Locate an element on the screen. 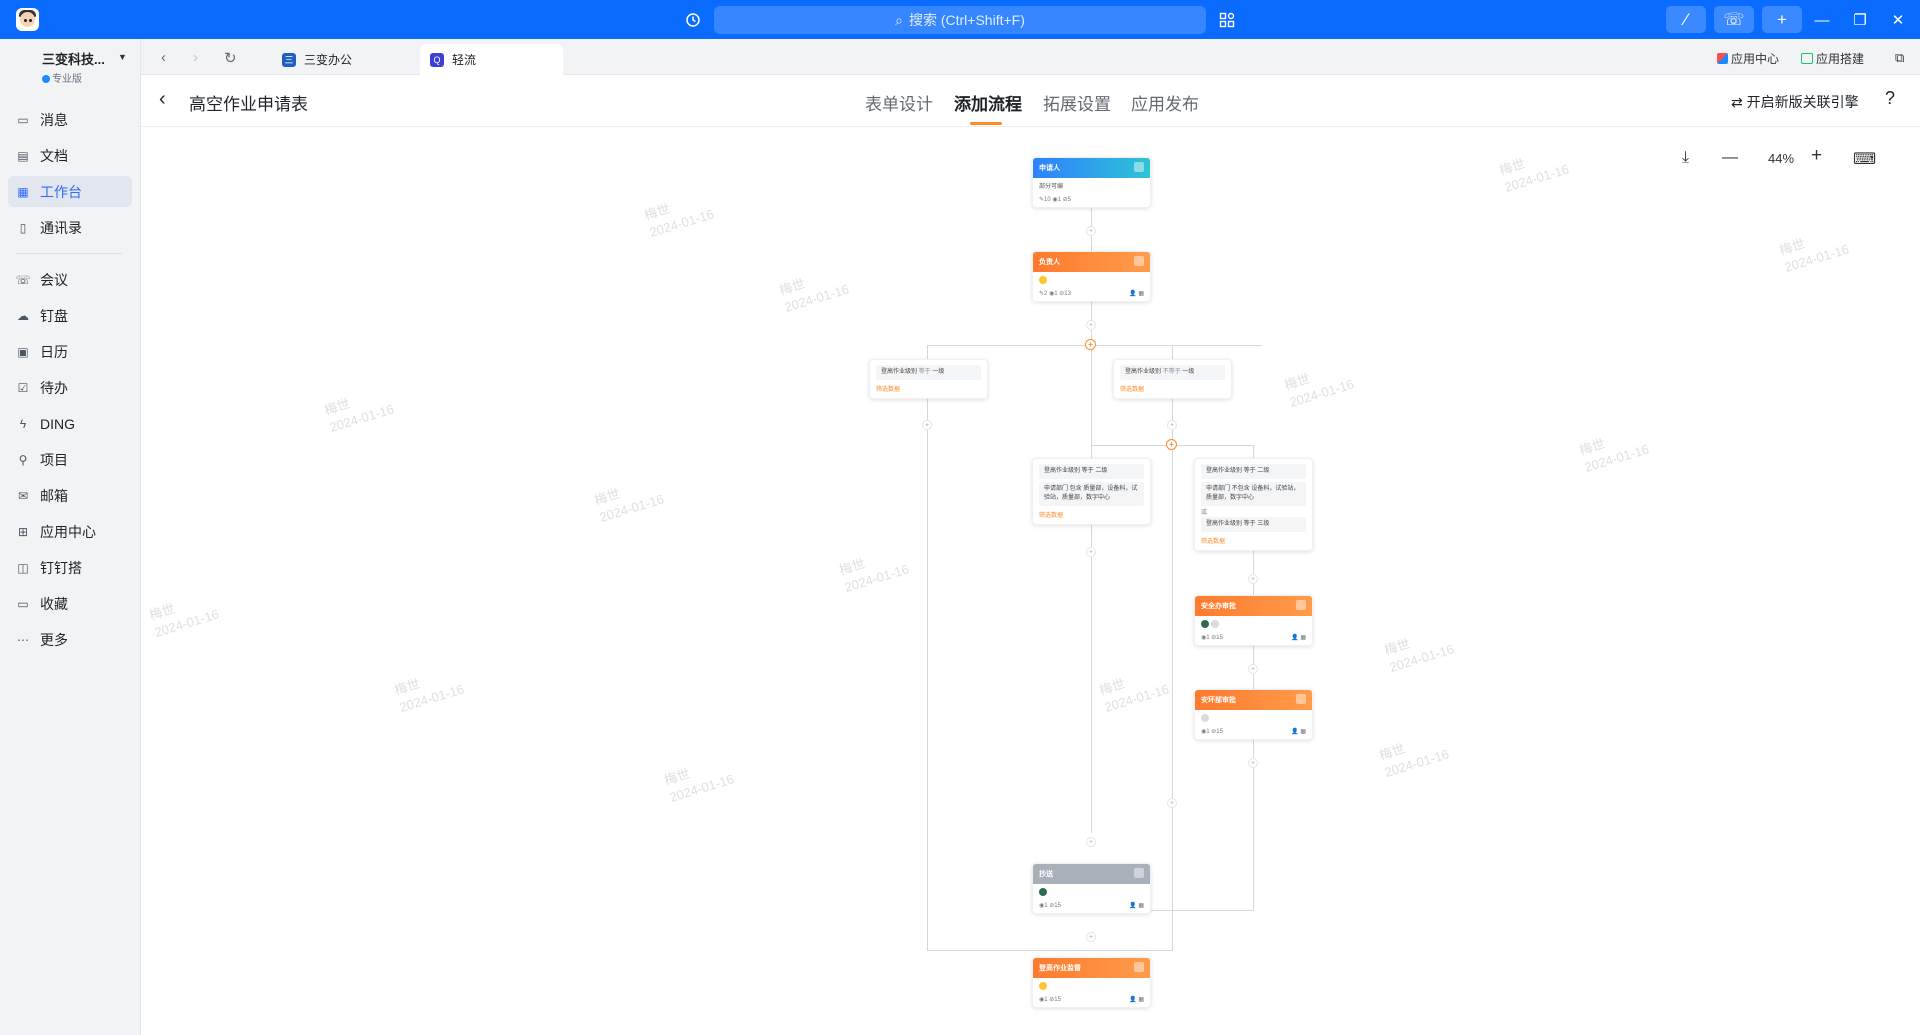  caret-down-icon: ▼ is located at coordinates (122, 57).